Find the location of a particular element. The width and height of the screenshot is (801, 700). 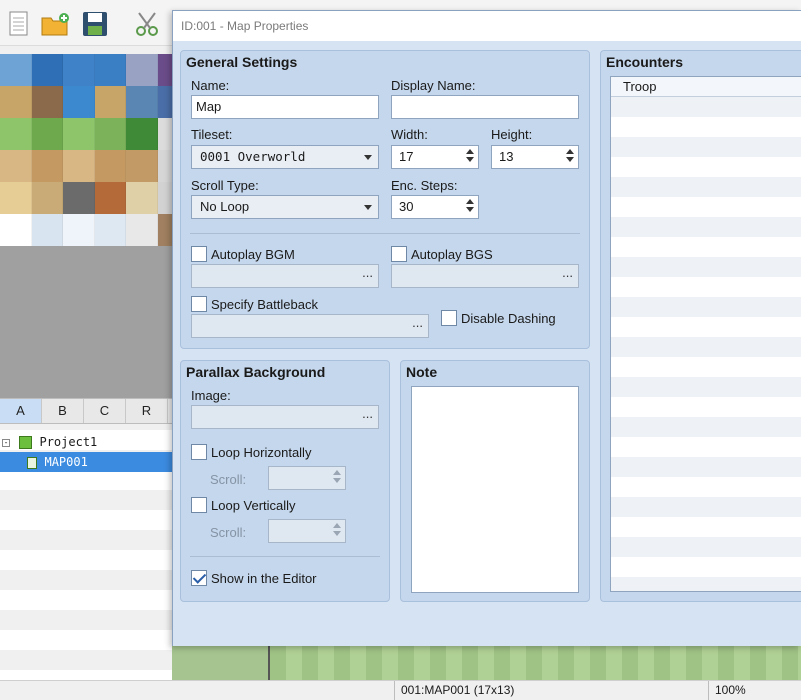

encounters-heading: Encounters is located at coordinates (645, 62).